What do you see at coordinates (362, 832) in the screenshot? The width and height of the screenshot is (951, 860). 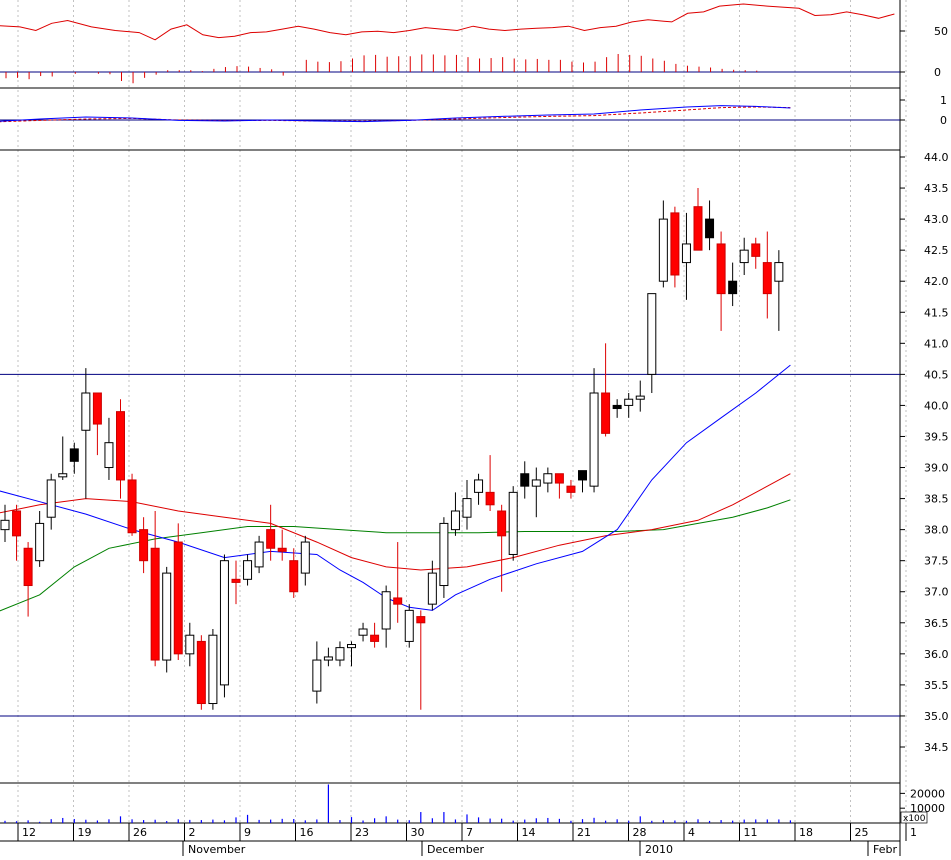 I see `x-tick-label: 23` at bounding box center [362, 832].